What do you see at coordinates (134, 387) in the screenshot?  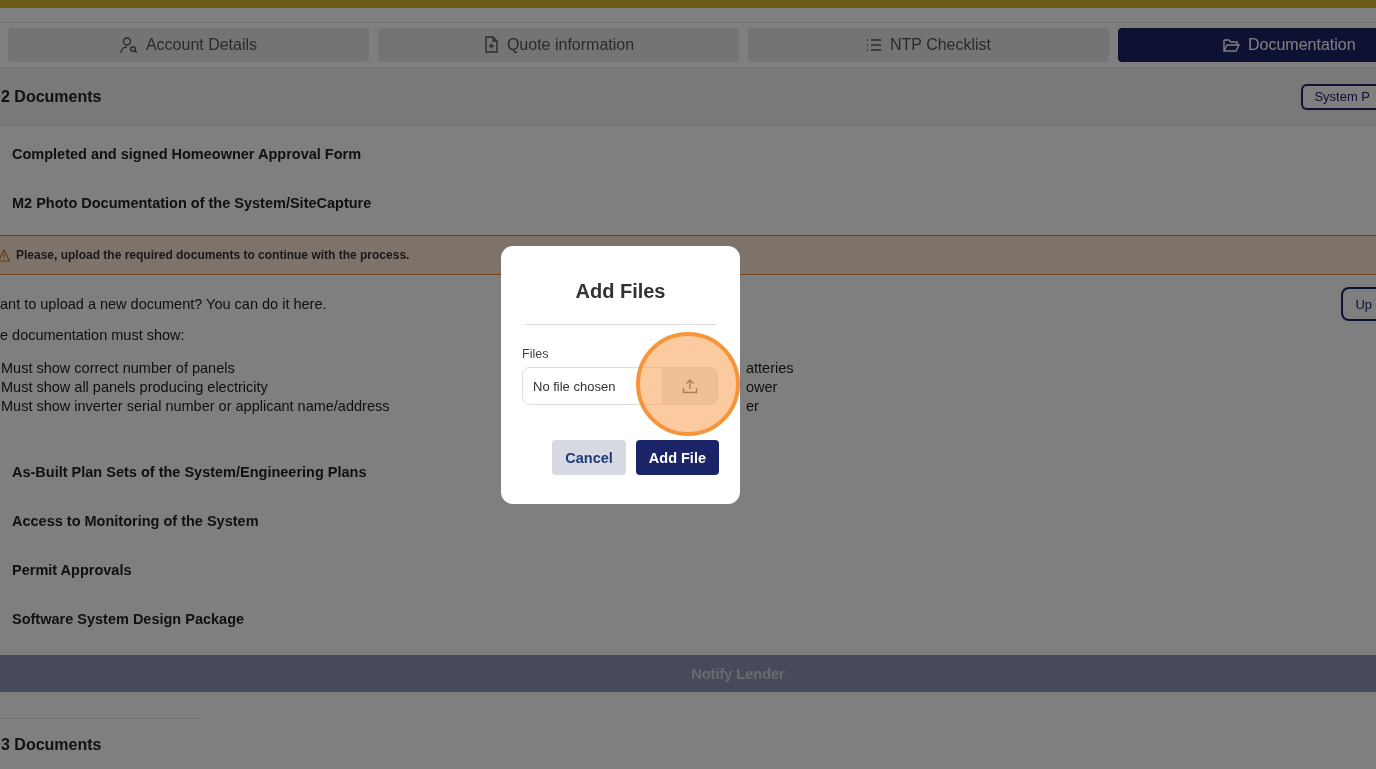 I see `requirement-item: Must show all panels producing electricity` at bounding box center [134, 387].